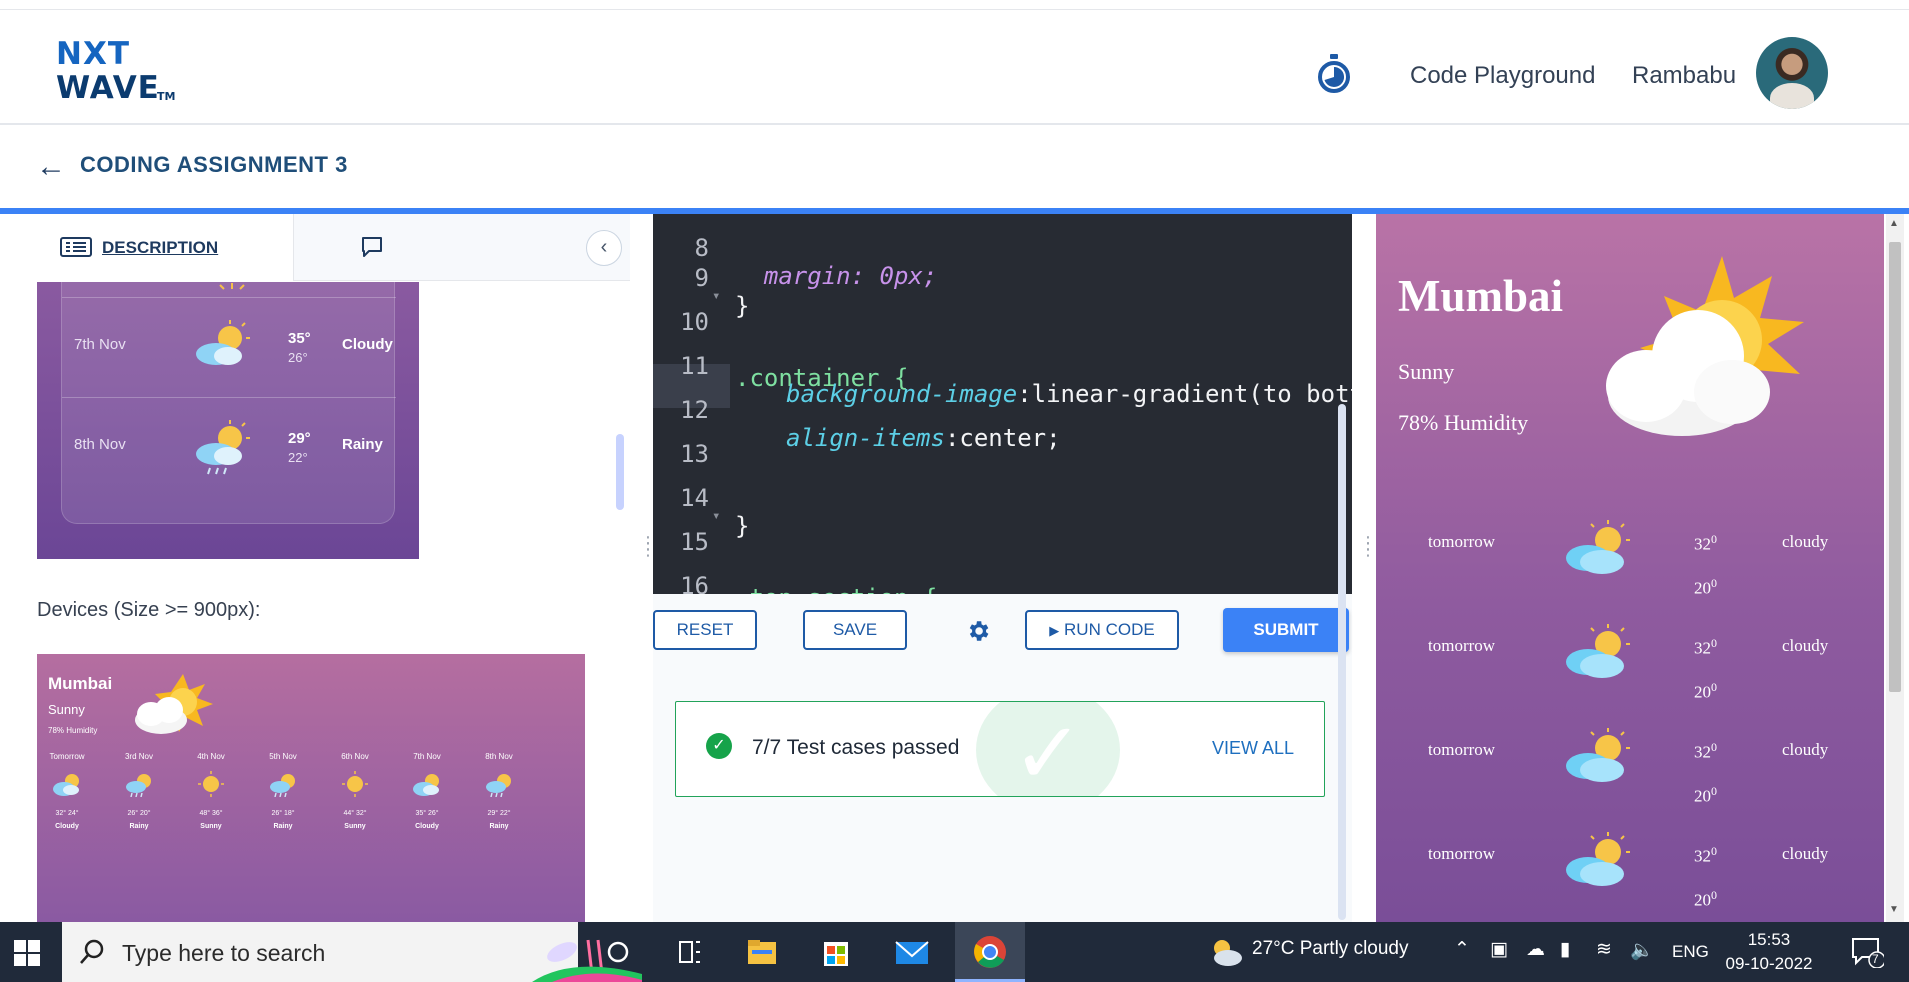  What do you see at coordinates (990, 952) in the screenshot?
I see `chrome-taskbar-button` at bounding box center [990, 952].